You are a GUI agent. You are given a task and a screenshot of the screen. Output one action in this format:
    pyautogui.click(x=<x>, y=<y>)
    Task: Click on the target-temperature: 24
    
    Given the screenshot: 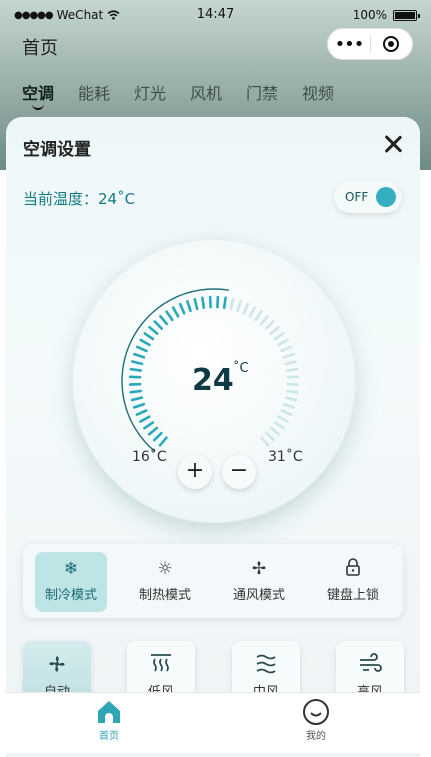 What is the action you would take?
    pyautogui.click(x=213, y=380)
    